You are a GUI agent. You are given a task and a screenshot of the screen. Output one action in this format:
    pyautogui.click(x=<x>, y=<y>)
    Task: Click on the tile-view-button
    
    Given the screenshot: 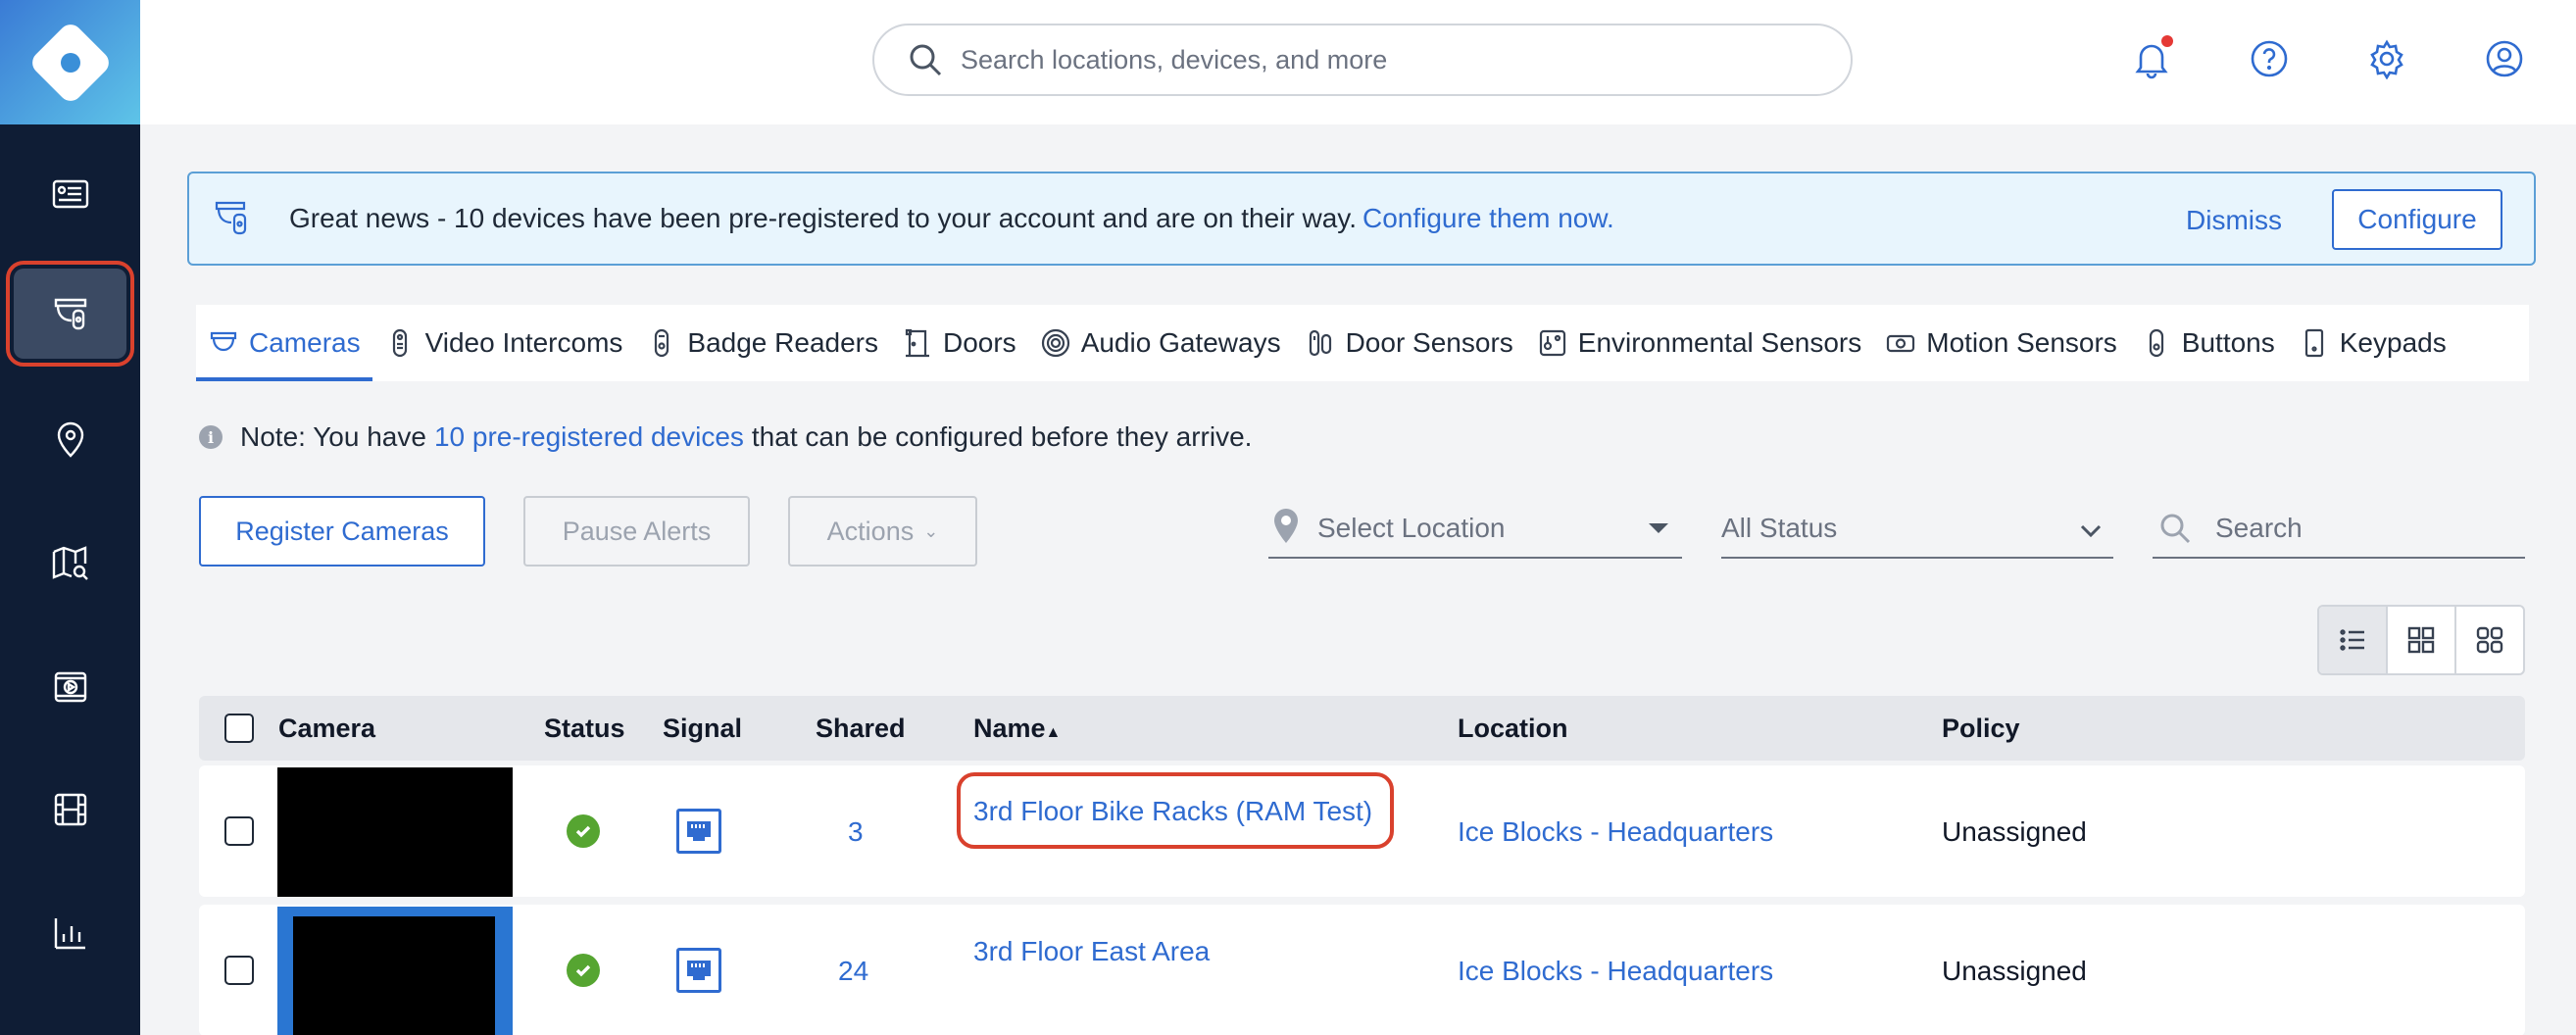 What is the action you would take?
    pyautogui.click(x=2489, y=640)
    